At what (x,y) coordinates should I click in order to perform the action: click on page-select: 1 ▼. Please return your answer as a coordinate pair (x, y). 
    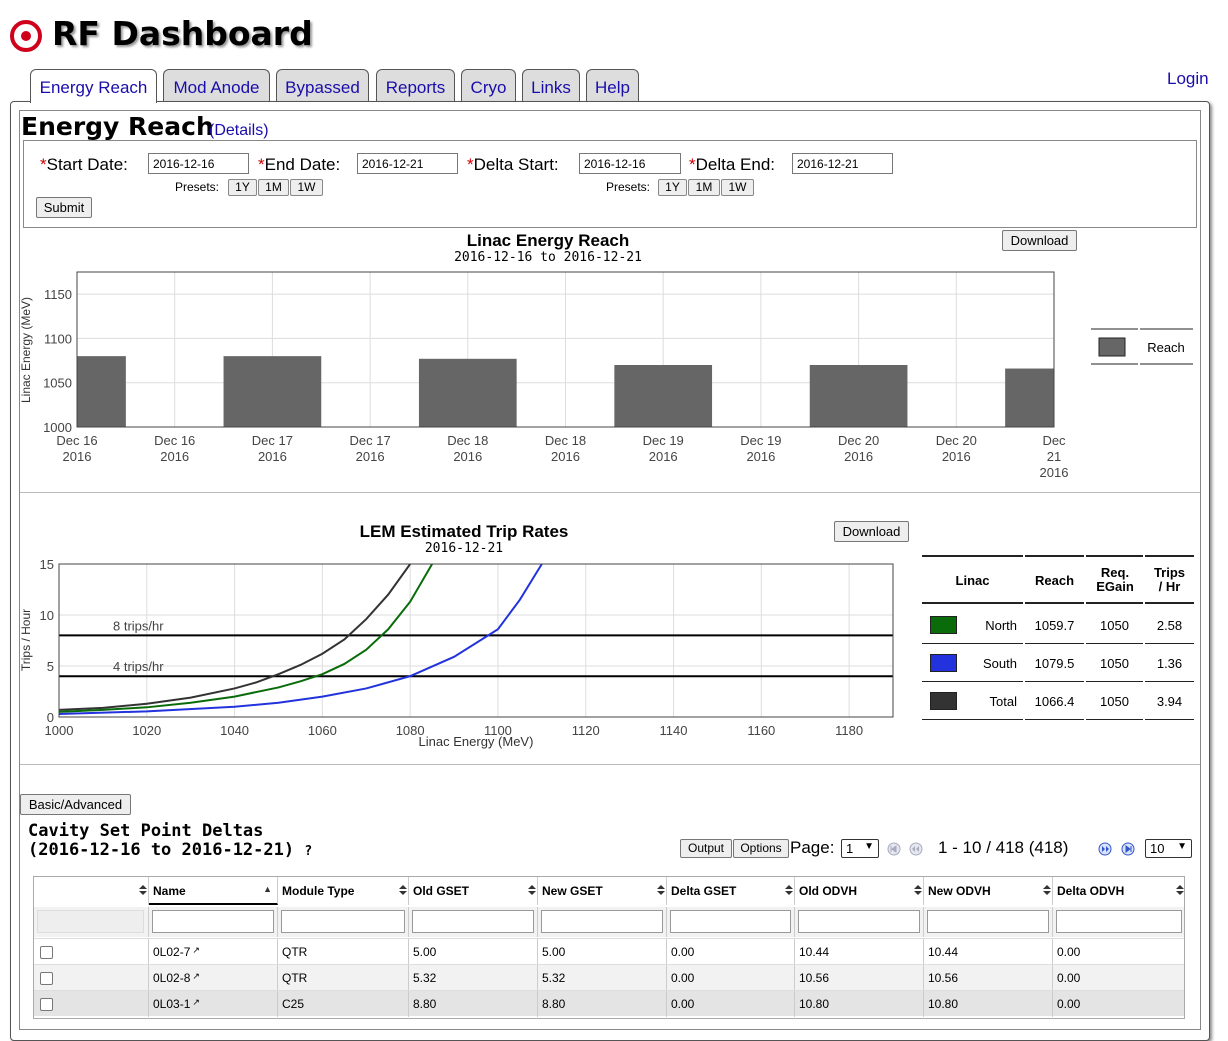
    Looking at the image, I should click on (860, 848).